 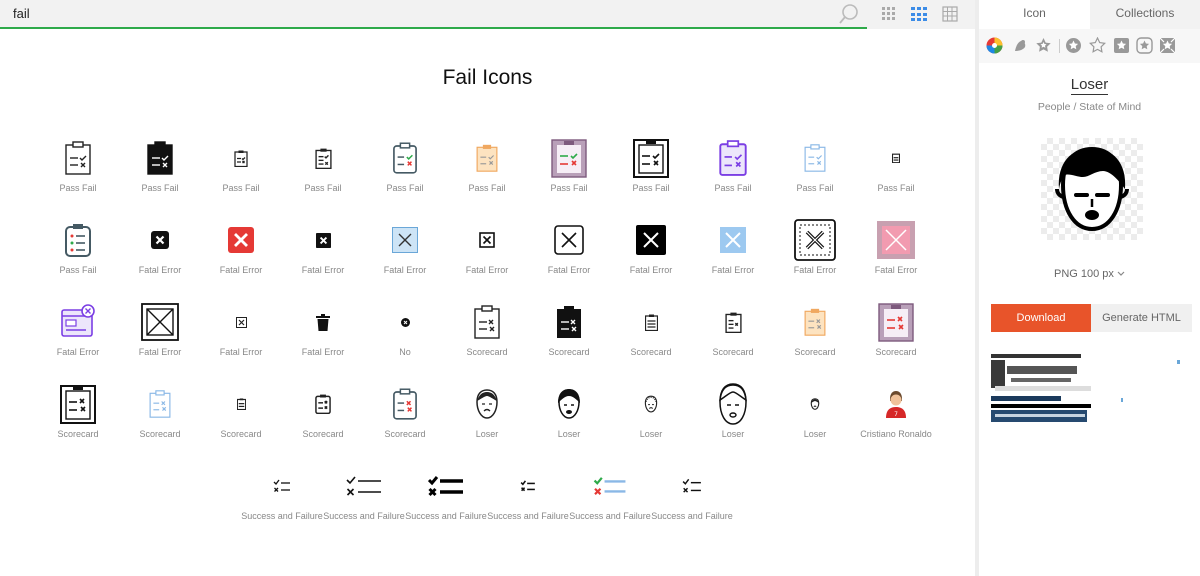 What do you see at coordinates (651, 248) in the screenshot?
I see `icon-fatal-error-7: Fatal Error` at bounding box center [651, 248].